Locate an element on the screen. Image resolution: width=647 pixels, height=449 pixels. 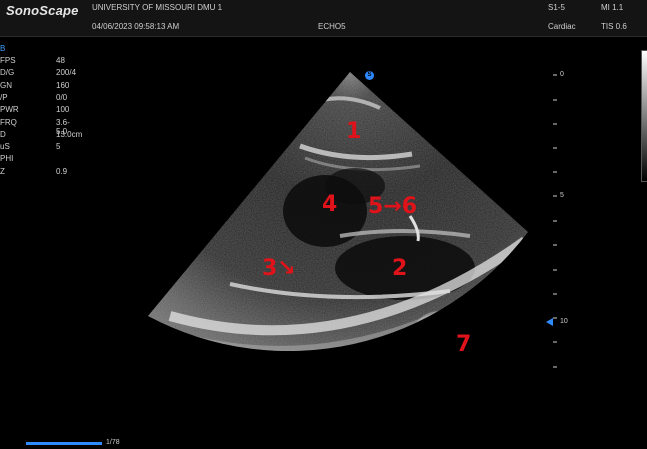
param-key: D is located at coordinates (3, 134).